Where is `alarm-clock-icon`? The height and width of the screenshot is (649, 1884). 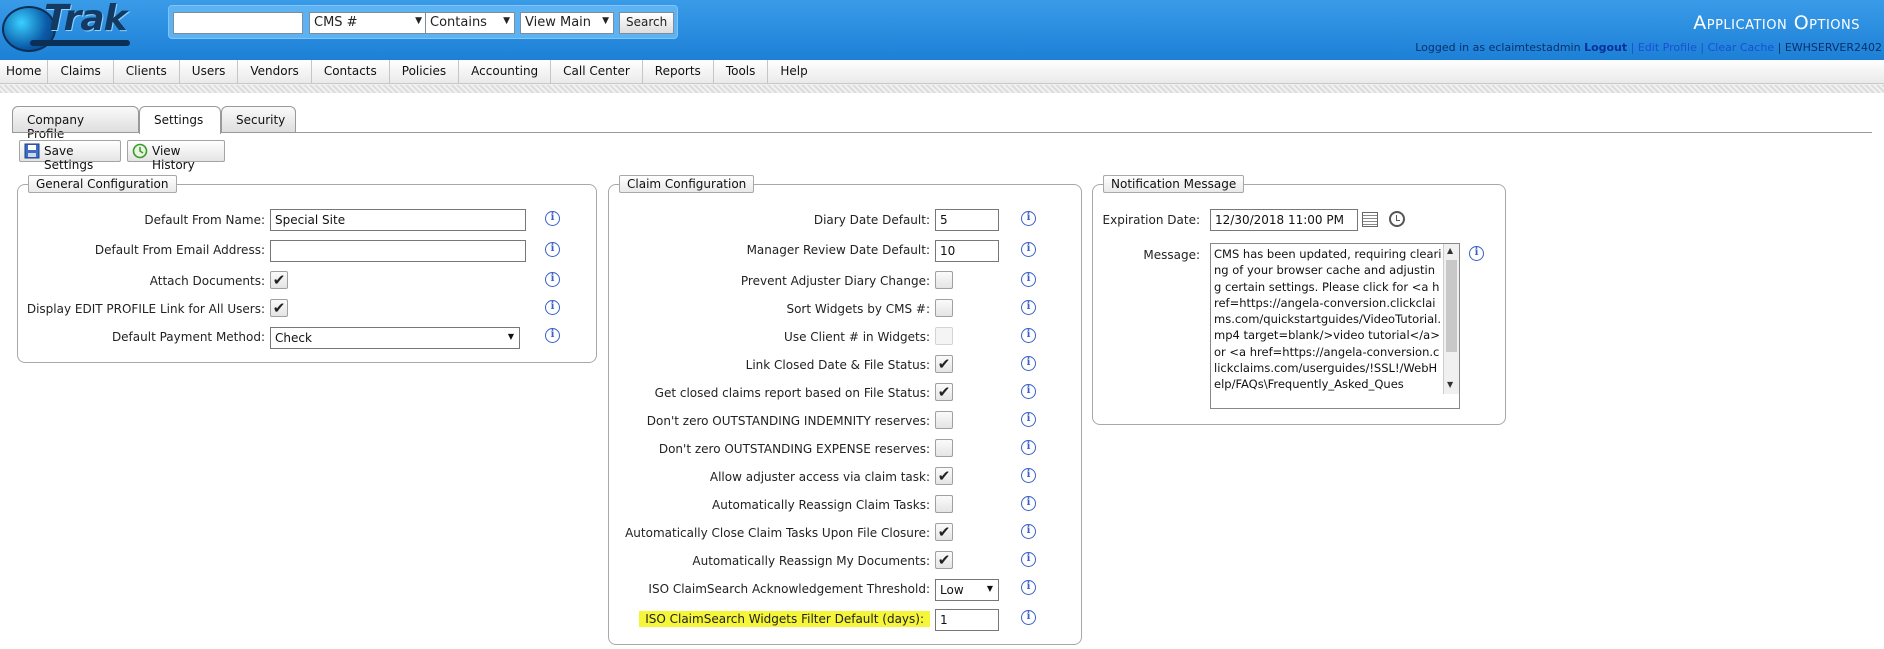
alarm-clock-icon is located at coordinates (1397, 219).